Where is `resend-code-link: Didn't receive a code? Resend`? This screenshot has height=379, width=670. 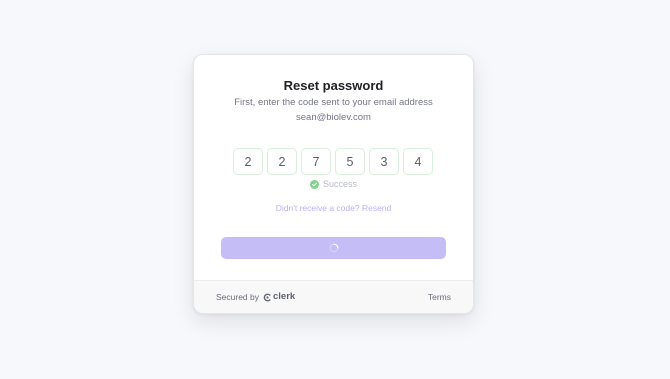
resend-code-link: Didn't receive a code? Resend is located at coordinates (333, 208).